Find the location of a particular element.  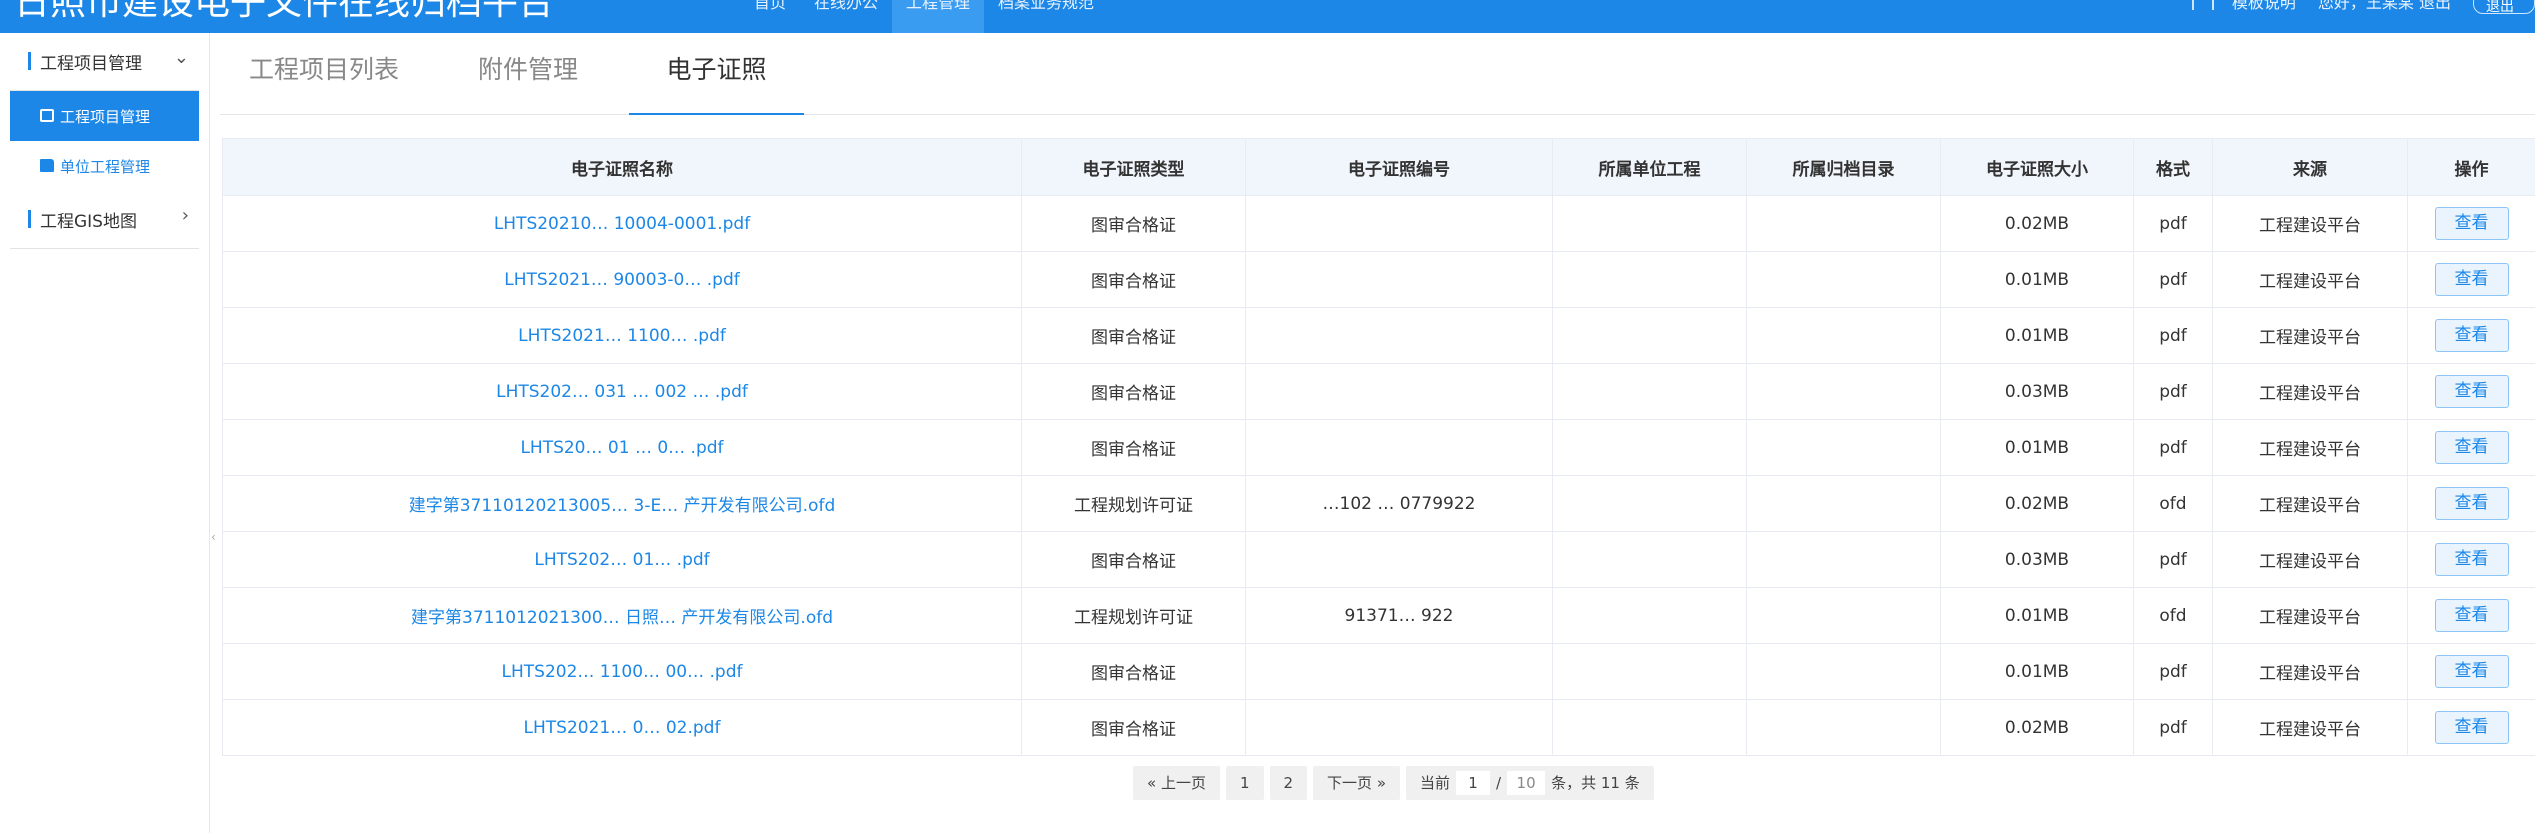

template-help-link: 模板说明 is located at coordinates (2264, 5).